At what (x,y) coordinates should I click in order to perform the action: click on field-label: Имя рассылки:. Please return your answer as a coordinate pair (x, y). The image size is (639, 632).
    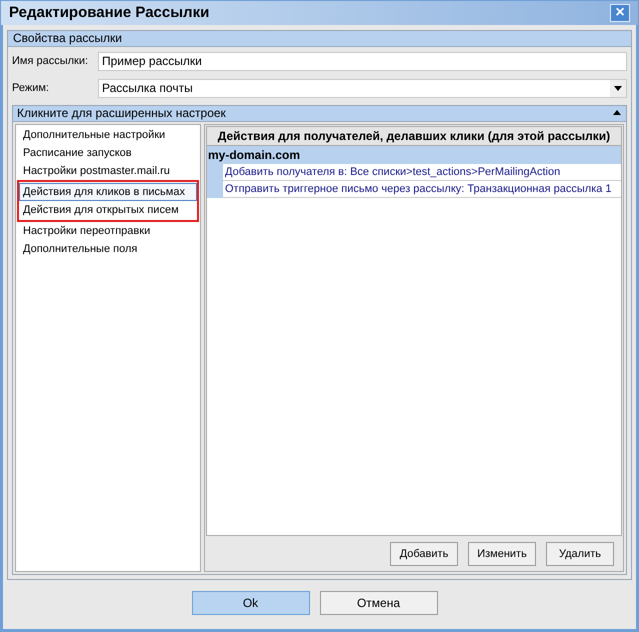
    Looking at the image, I should click on (51, 61).